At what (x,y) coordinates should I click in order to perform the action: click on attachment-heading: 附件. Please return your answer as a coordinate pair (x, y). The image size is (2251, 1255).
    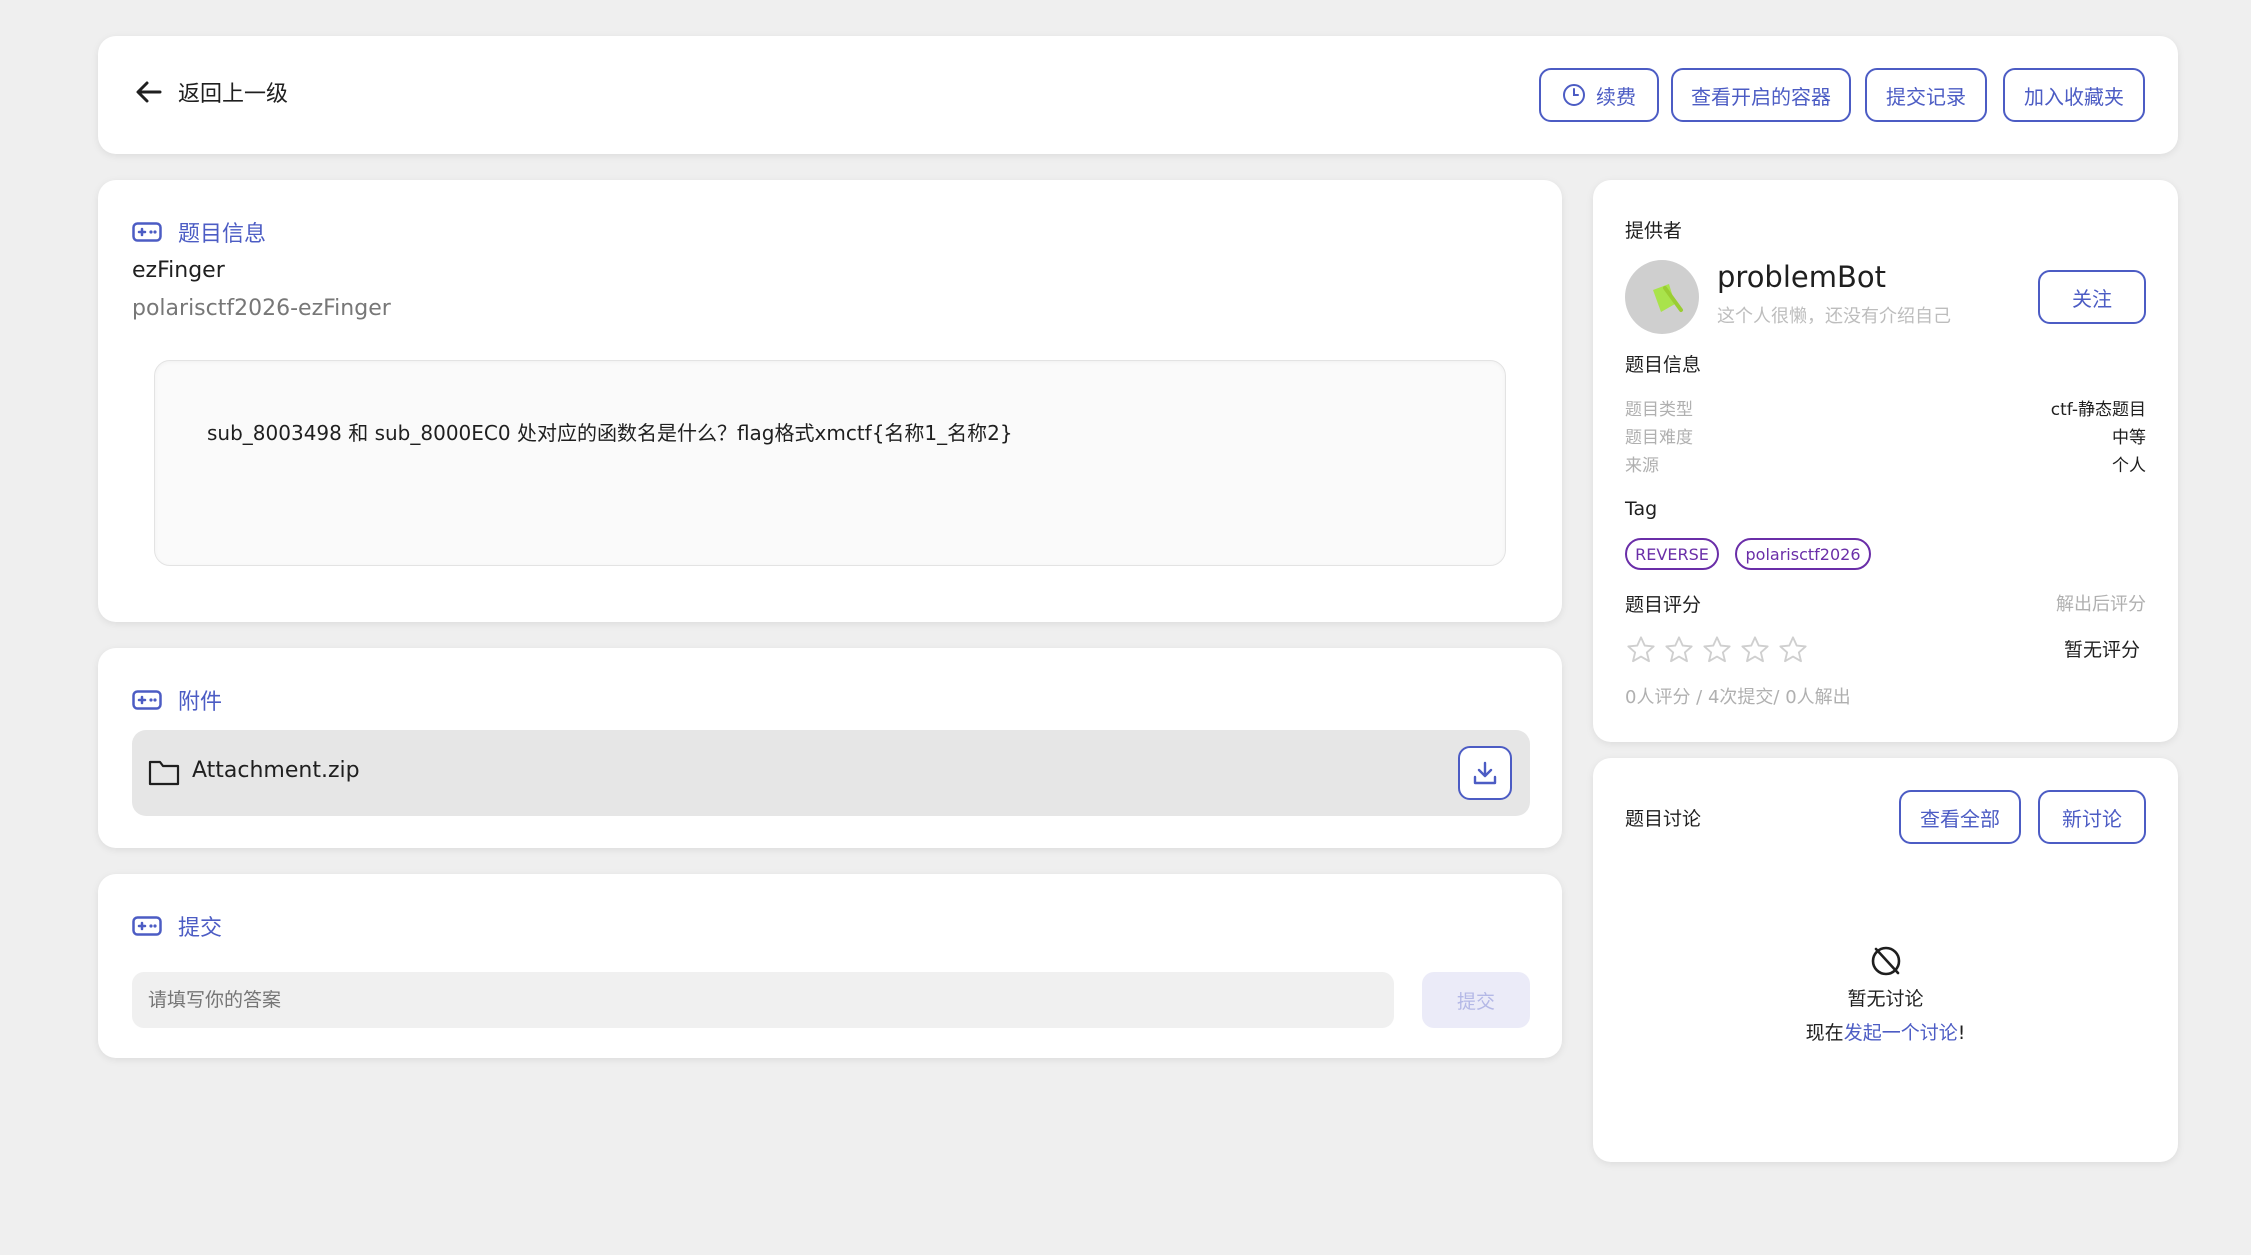
    Looking at the image, I should click on (177, 700).